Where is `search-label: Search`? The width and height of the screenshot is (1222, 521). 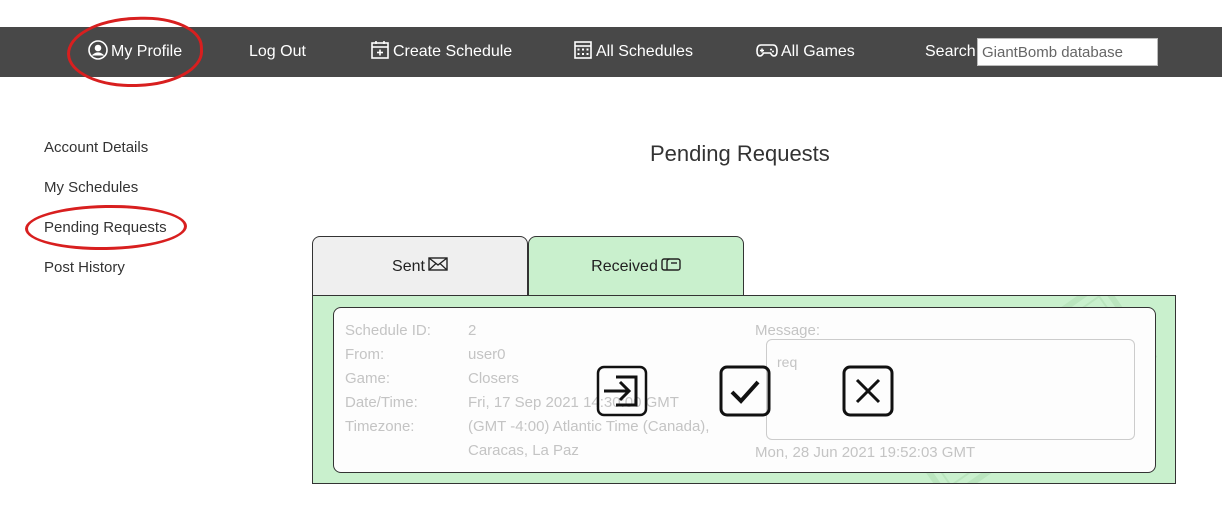 search-label: Search is located at coordinates (950, 51).